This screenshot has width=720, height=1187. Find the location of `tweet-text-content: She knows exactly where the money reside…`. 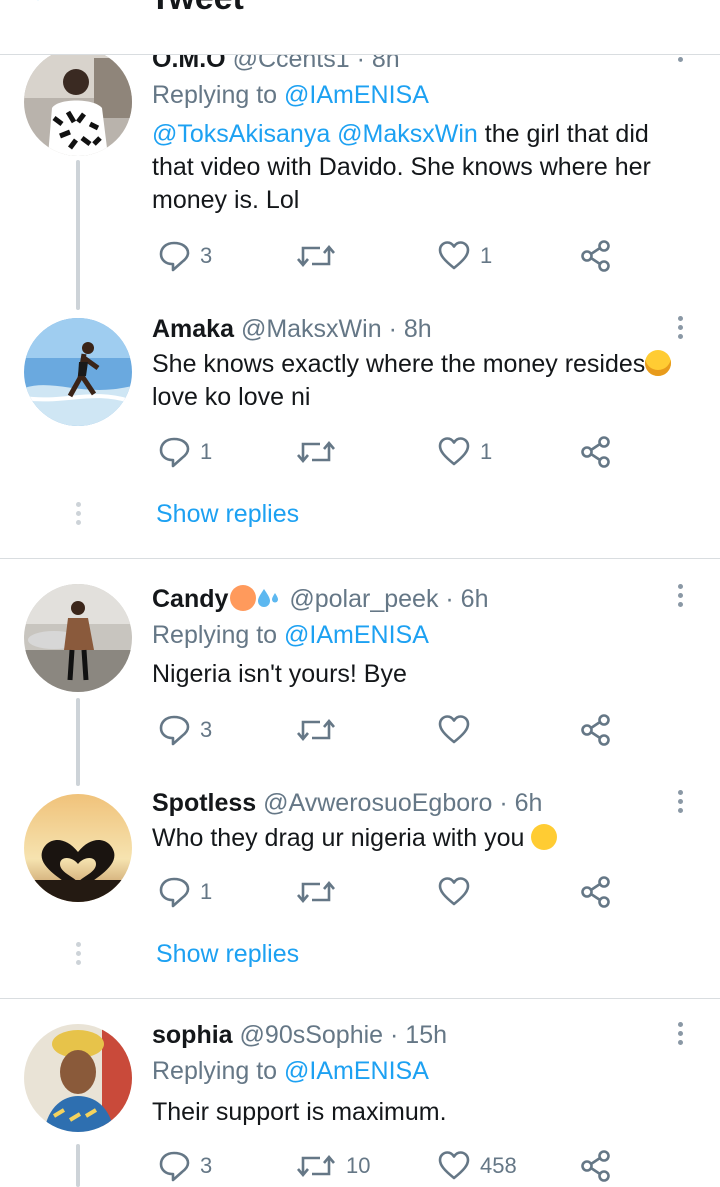

tweet-text-content: She knows exactly where the money reside… is located at coordinates (399, 364).